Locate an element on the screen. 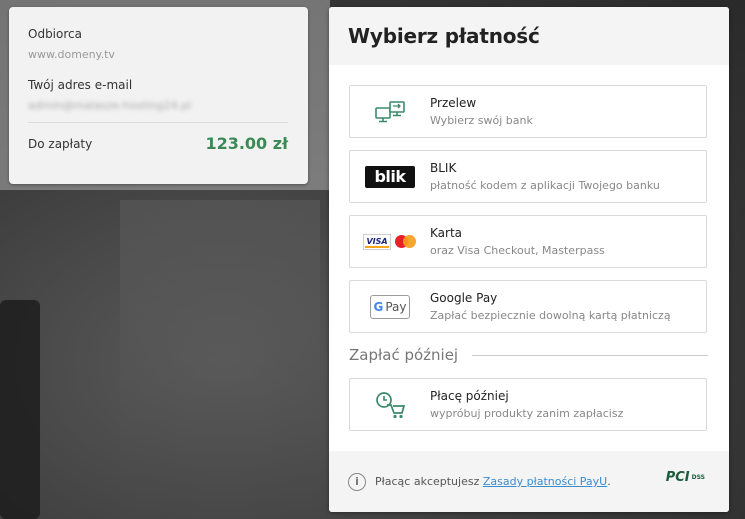  payment-option-title: Płacę później is located at coordinates (469, 396).